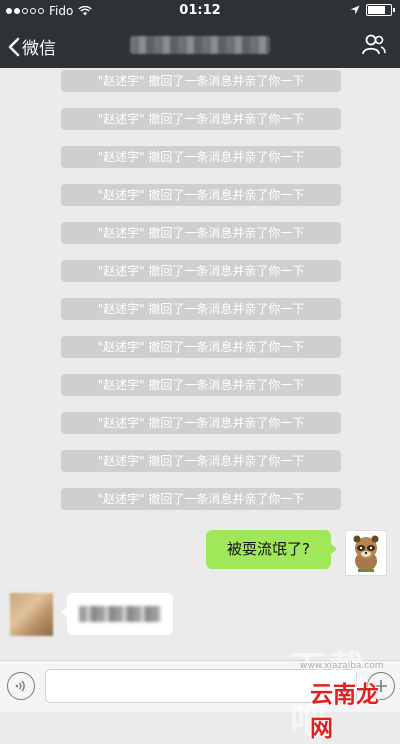 The height and width of the screenshot is (744, 400). I want to click on raccoon-sticker-icon, so click(366, 553).